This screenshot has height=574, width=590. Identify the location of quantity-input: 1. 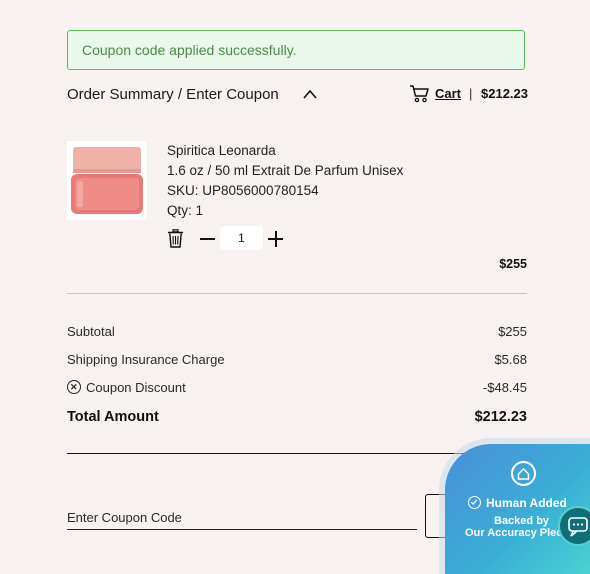
(241, 238).